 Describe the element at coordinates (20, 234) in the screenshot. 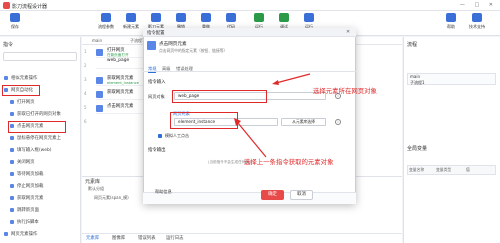

I see `tree-item: 网页元素操作` at that location.